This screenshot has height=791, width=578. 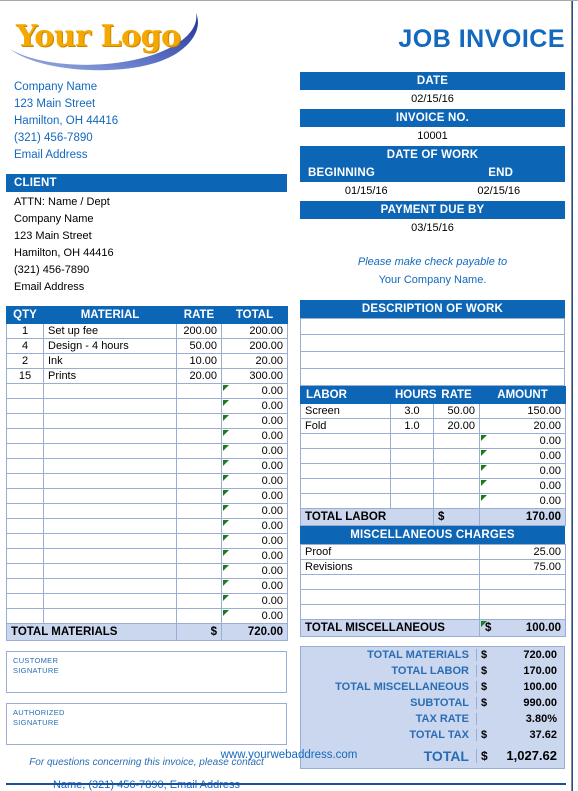 What do you see at coordinates (412, 426) in the screenshot?
I see `cell-hours: 1.0` at bounding box center [412, 426].